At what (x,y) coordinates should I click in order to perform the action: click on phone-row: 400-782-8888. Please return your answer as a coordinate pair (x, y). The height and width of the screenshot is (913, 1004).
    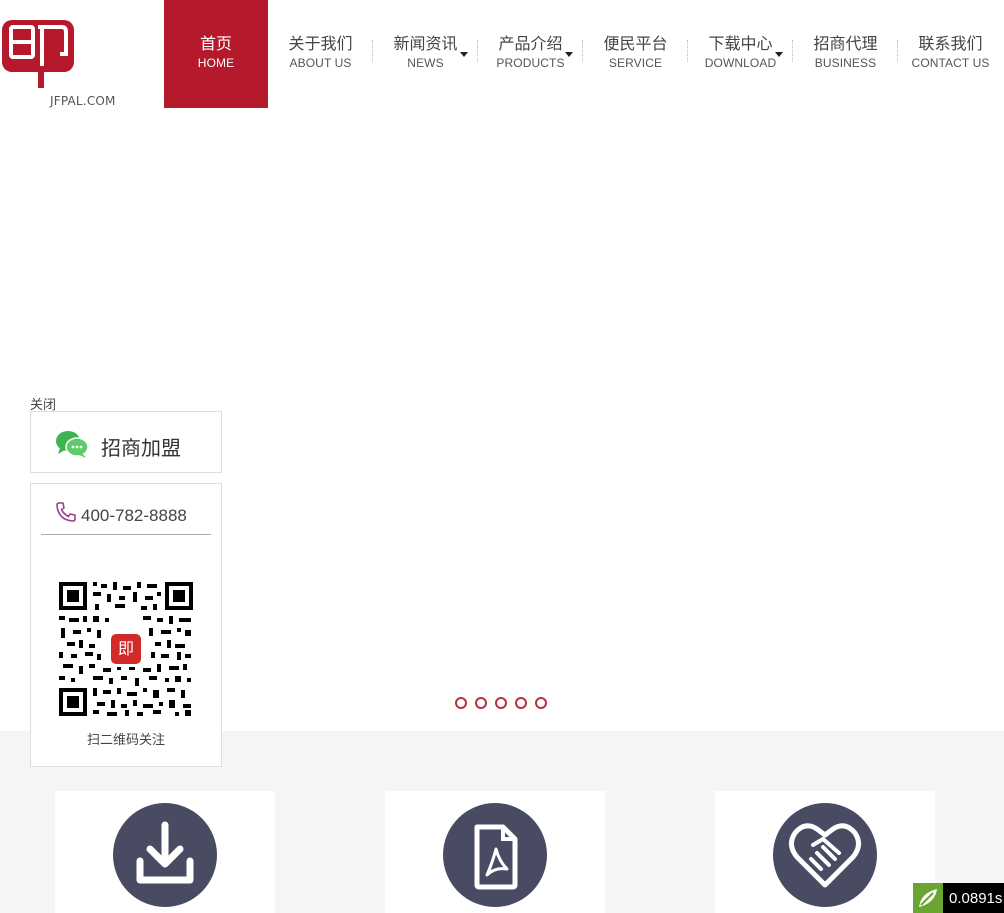
    Looking at the image, I should click on (126, 516).